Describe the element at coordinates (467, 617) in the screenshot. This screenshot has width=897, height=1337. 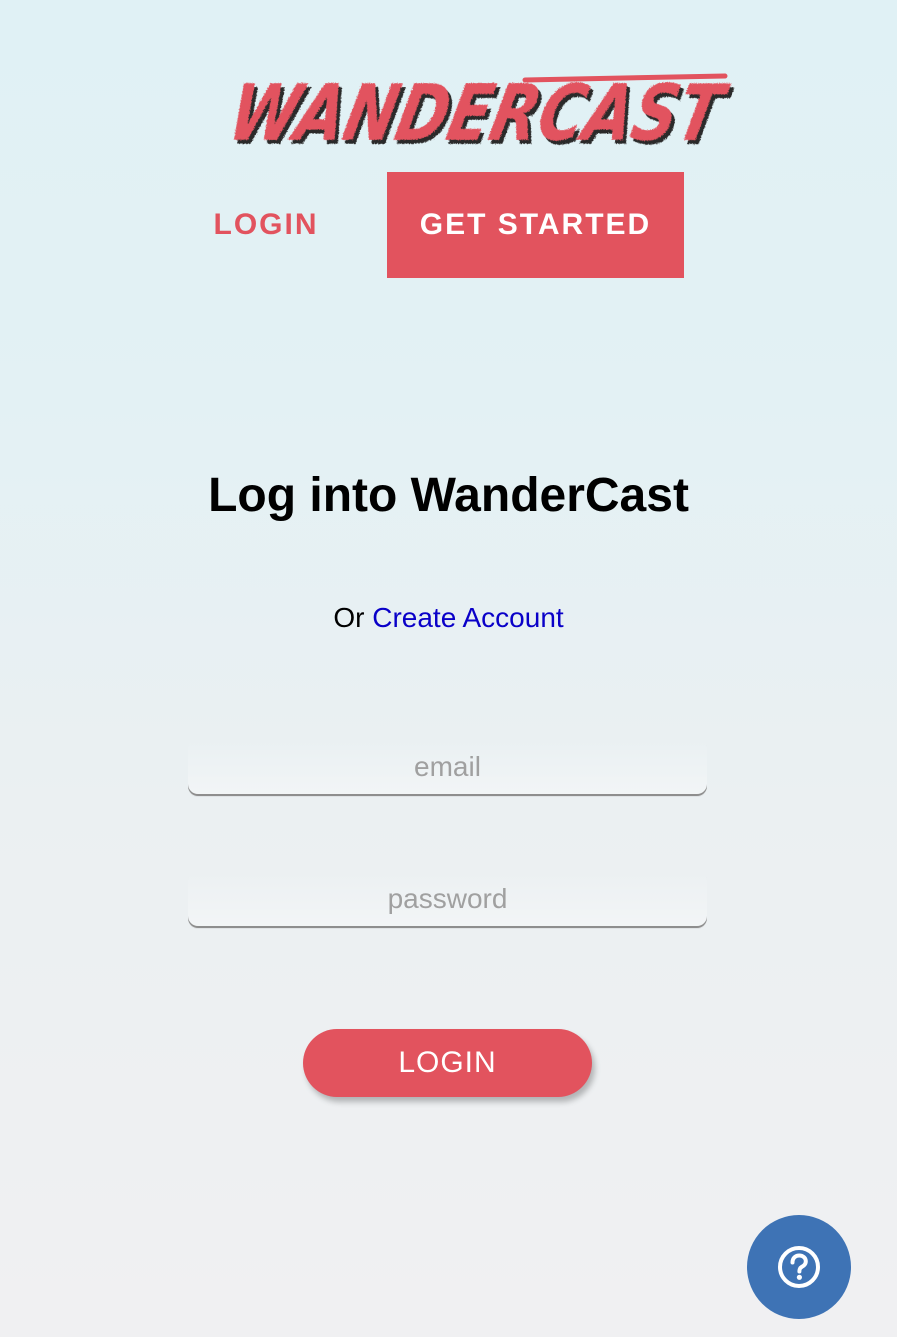
I see `create-account-link: Create Account` at that location.